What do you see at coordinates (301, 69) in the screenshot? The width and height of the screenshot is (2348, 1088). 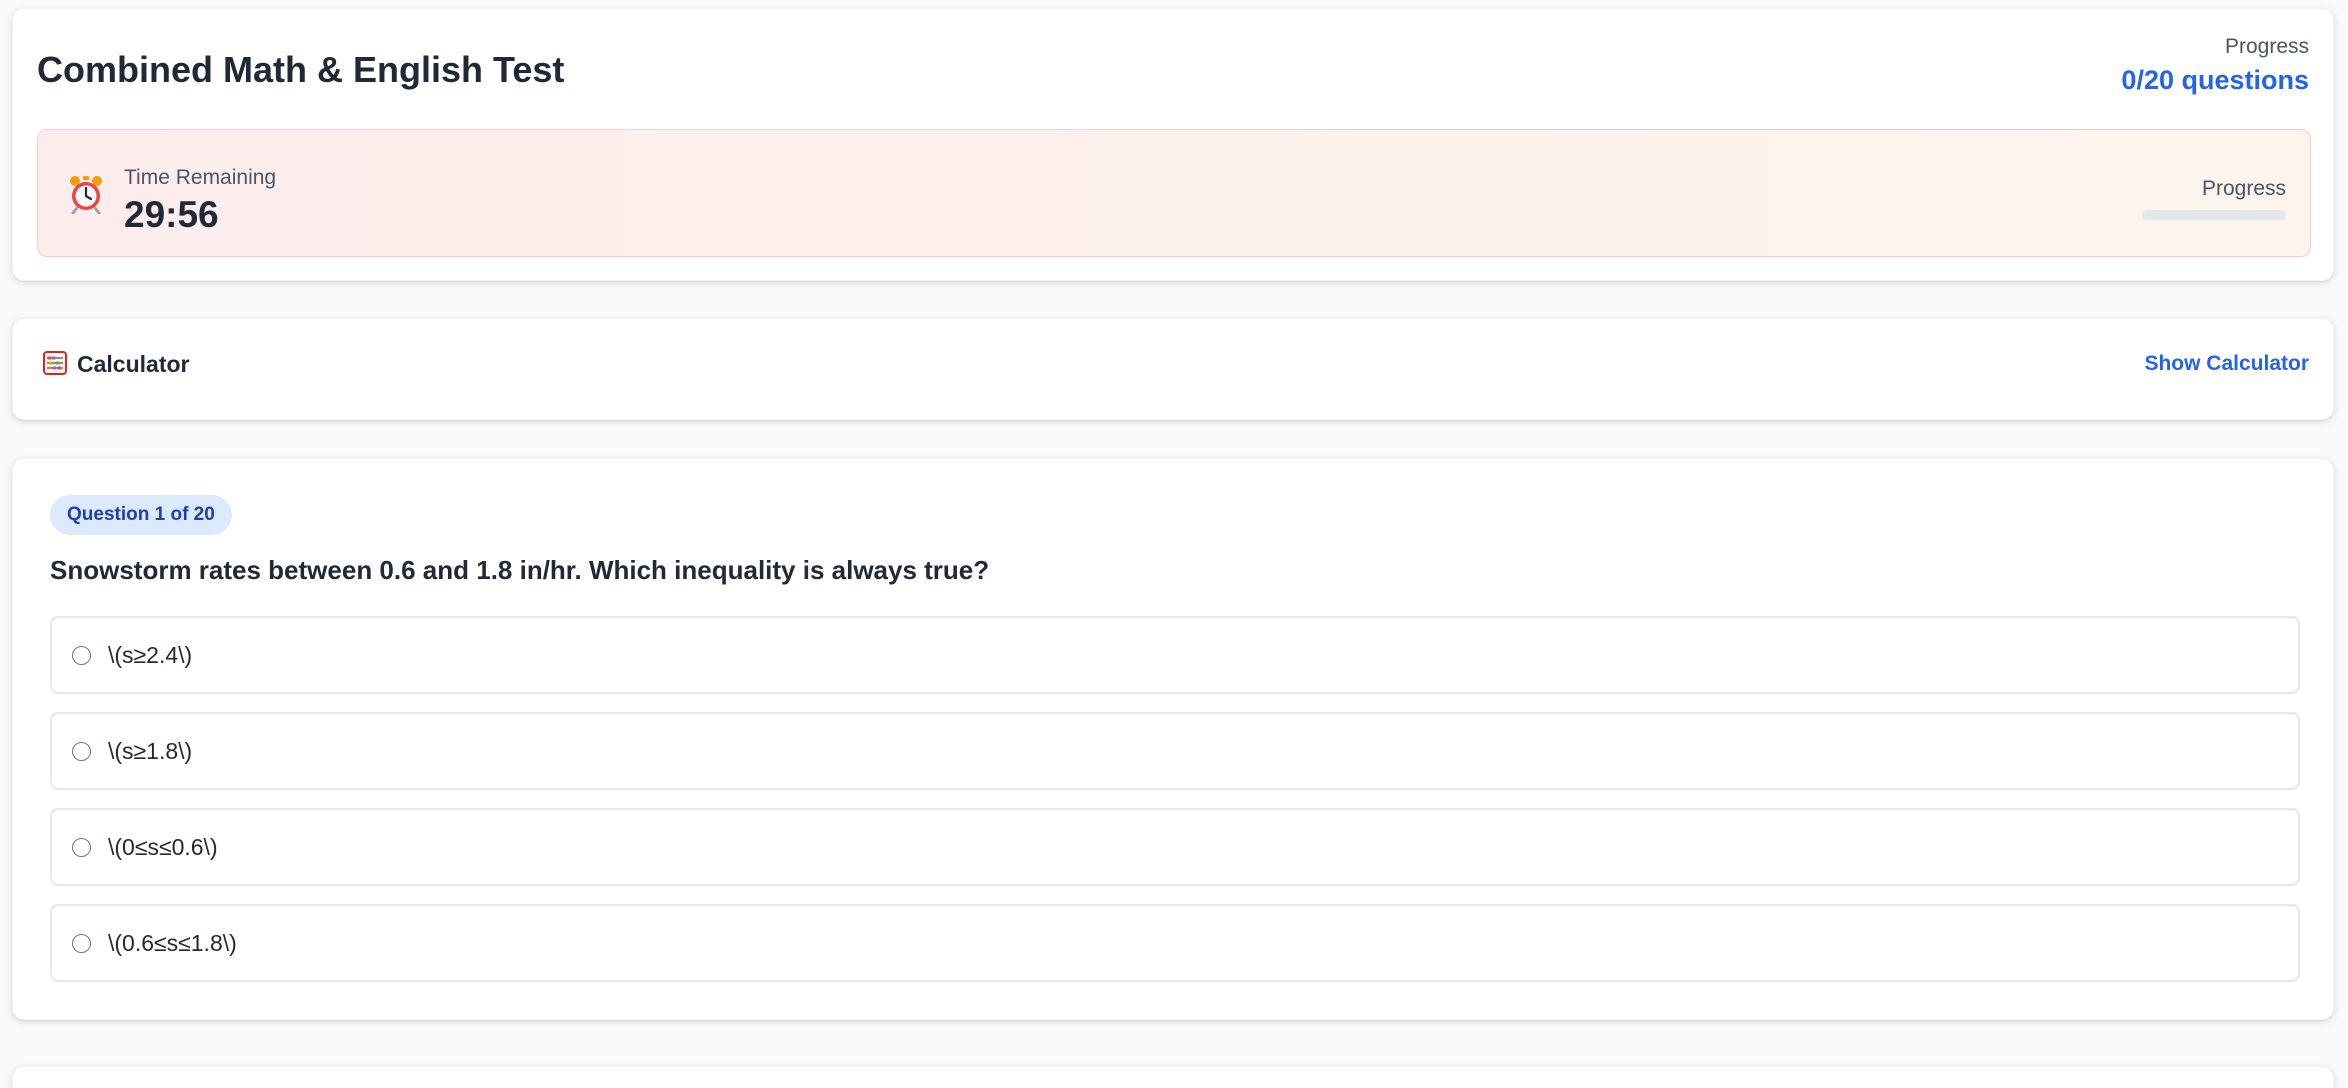 I see `page-title: Combined Math & English Test` at bounding box center [301, 69].